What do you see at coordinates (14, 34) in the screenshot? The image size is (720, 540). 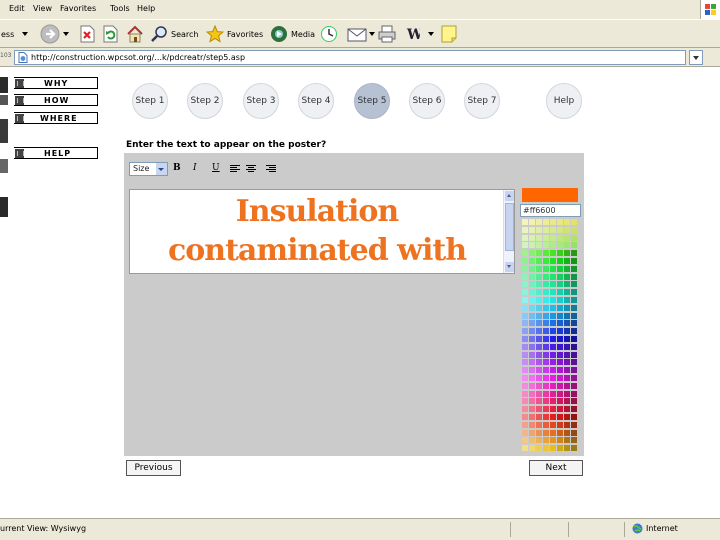 I see `back-button: ess` at bounding box center [14, 34].